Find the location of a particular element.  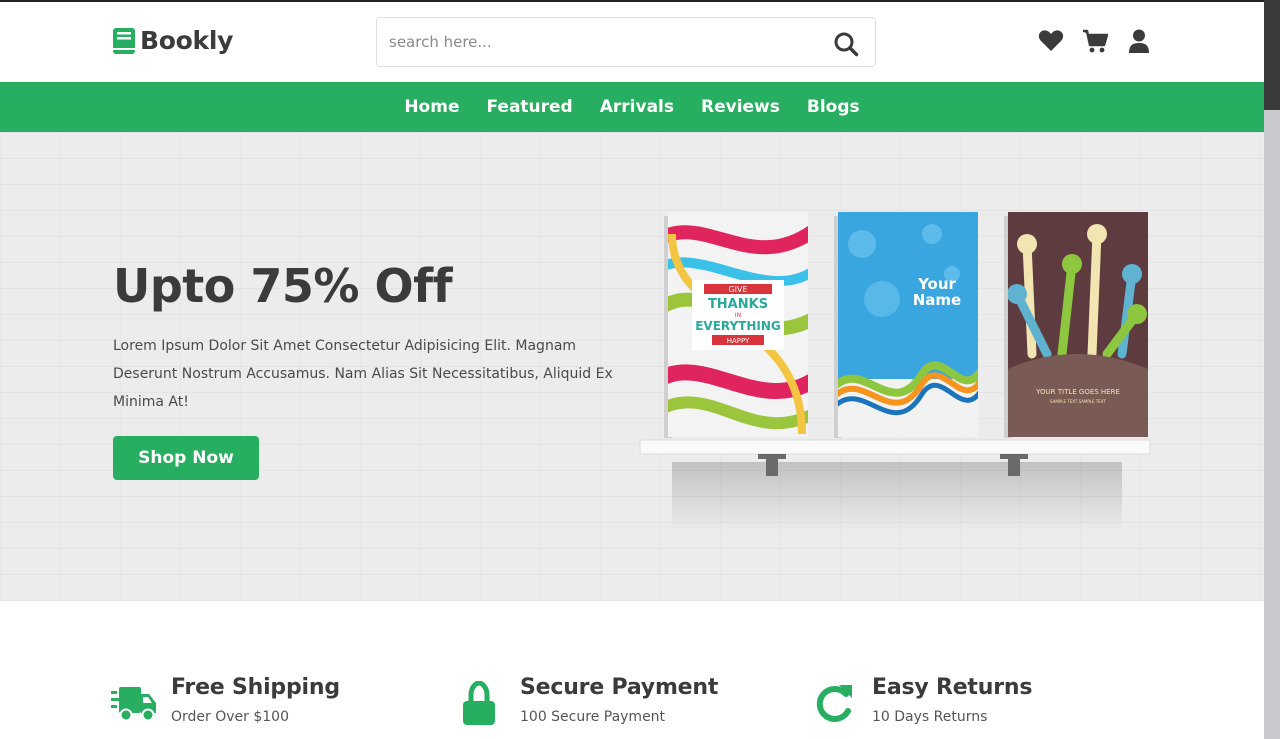

book-icon is located at coordinates (124, 40).